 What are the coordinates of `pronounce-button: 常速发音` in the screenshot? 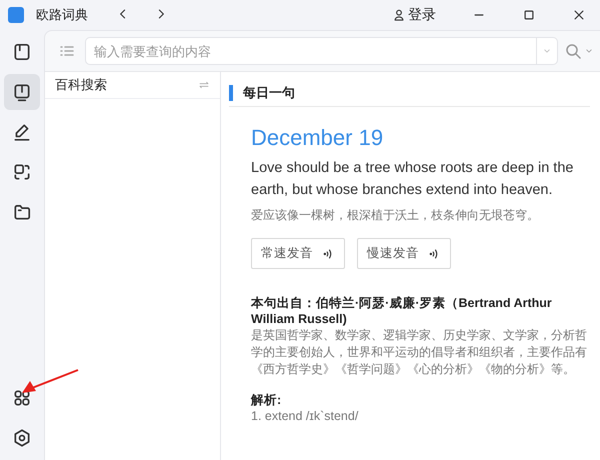 It's located at (298, 253).